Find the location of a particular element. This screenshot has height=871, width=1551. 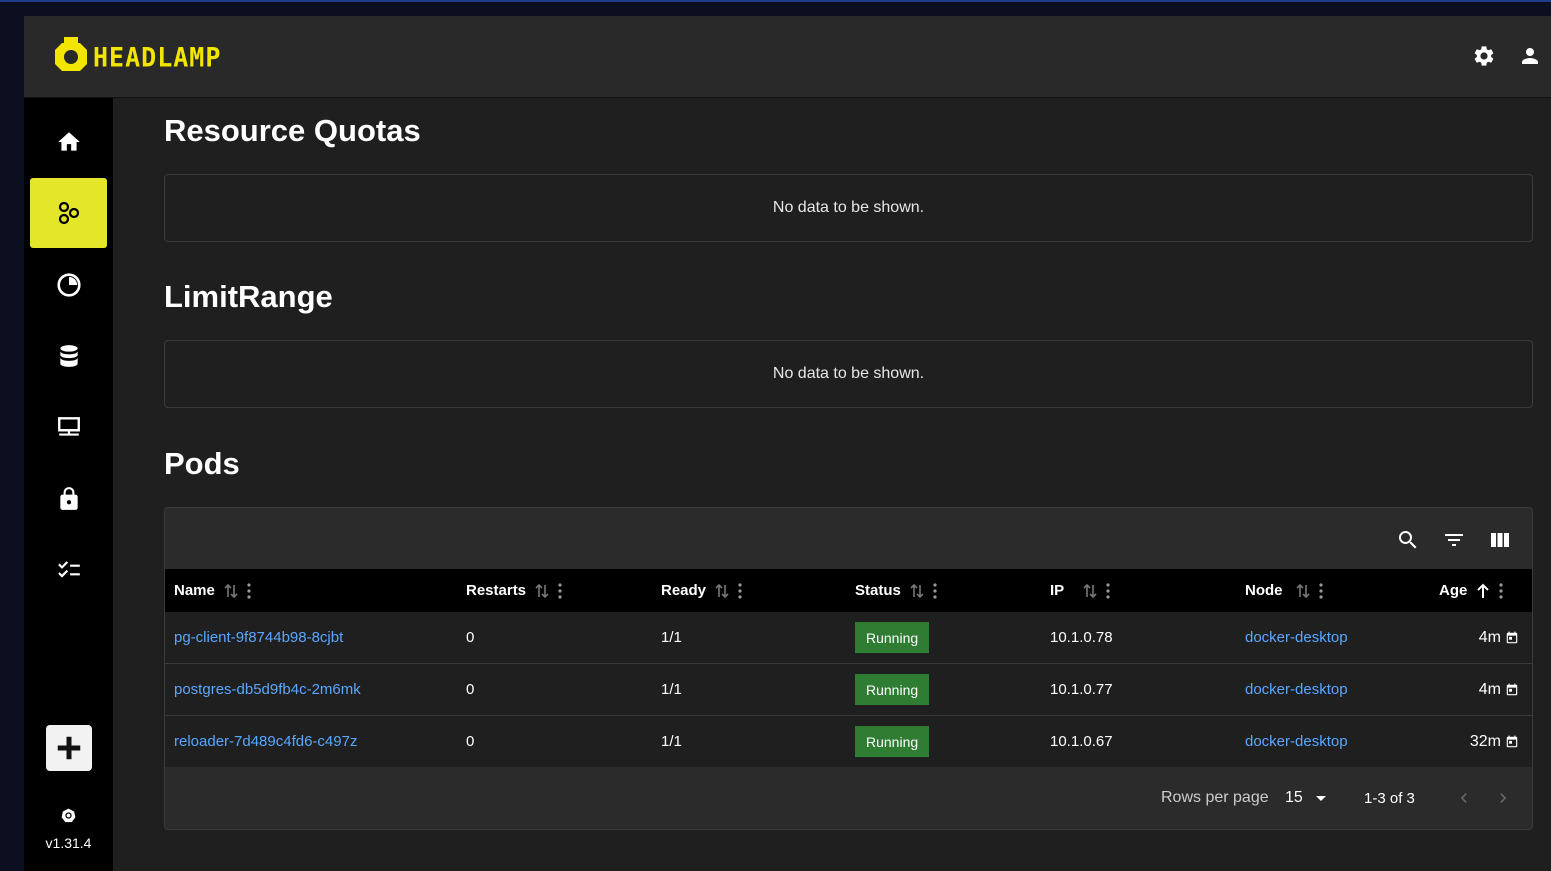

storage-database-icon is located at coordinates (68, 356).